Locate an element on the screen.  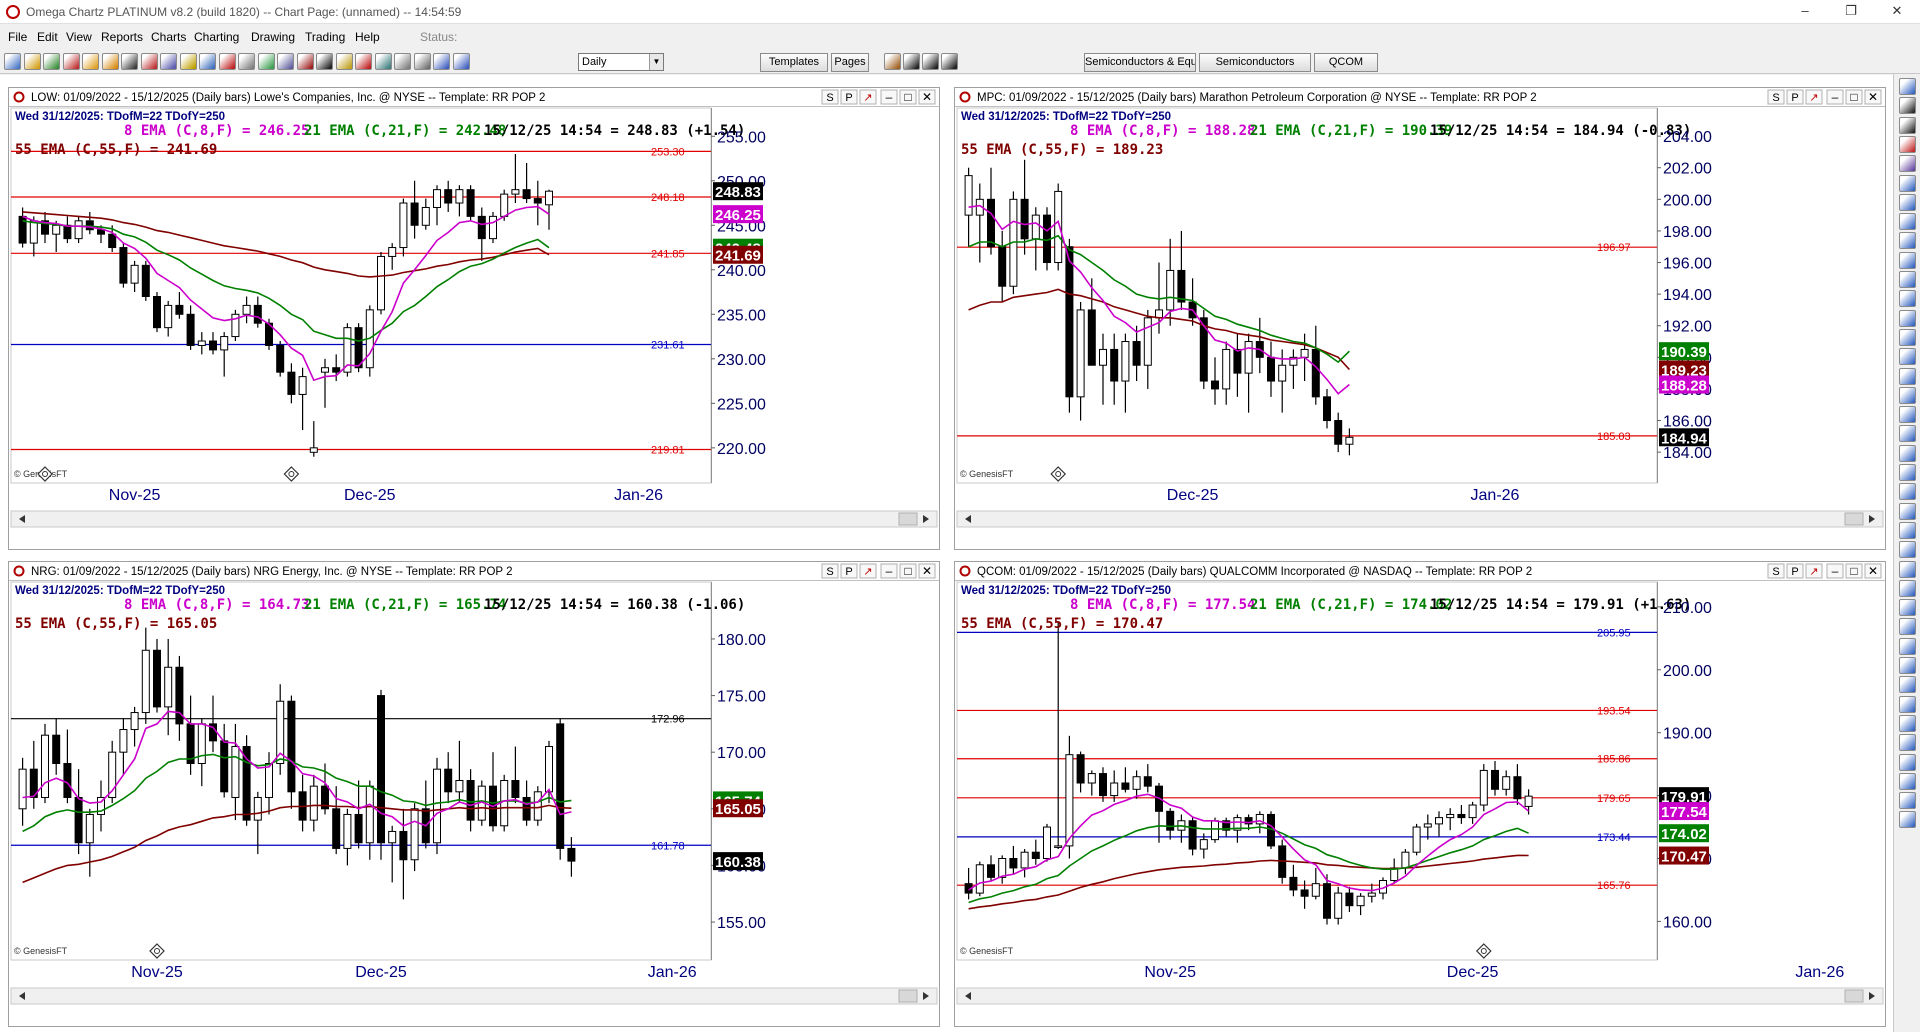
templates-button: Templates is located at coordinates (794, 62).